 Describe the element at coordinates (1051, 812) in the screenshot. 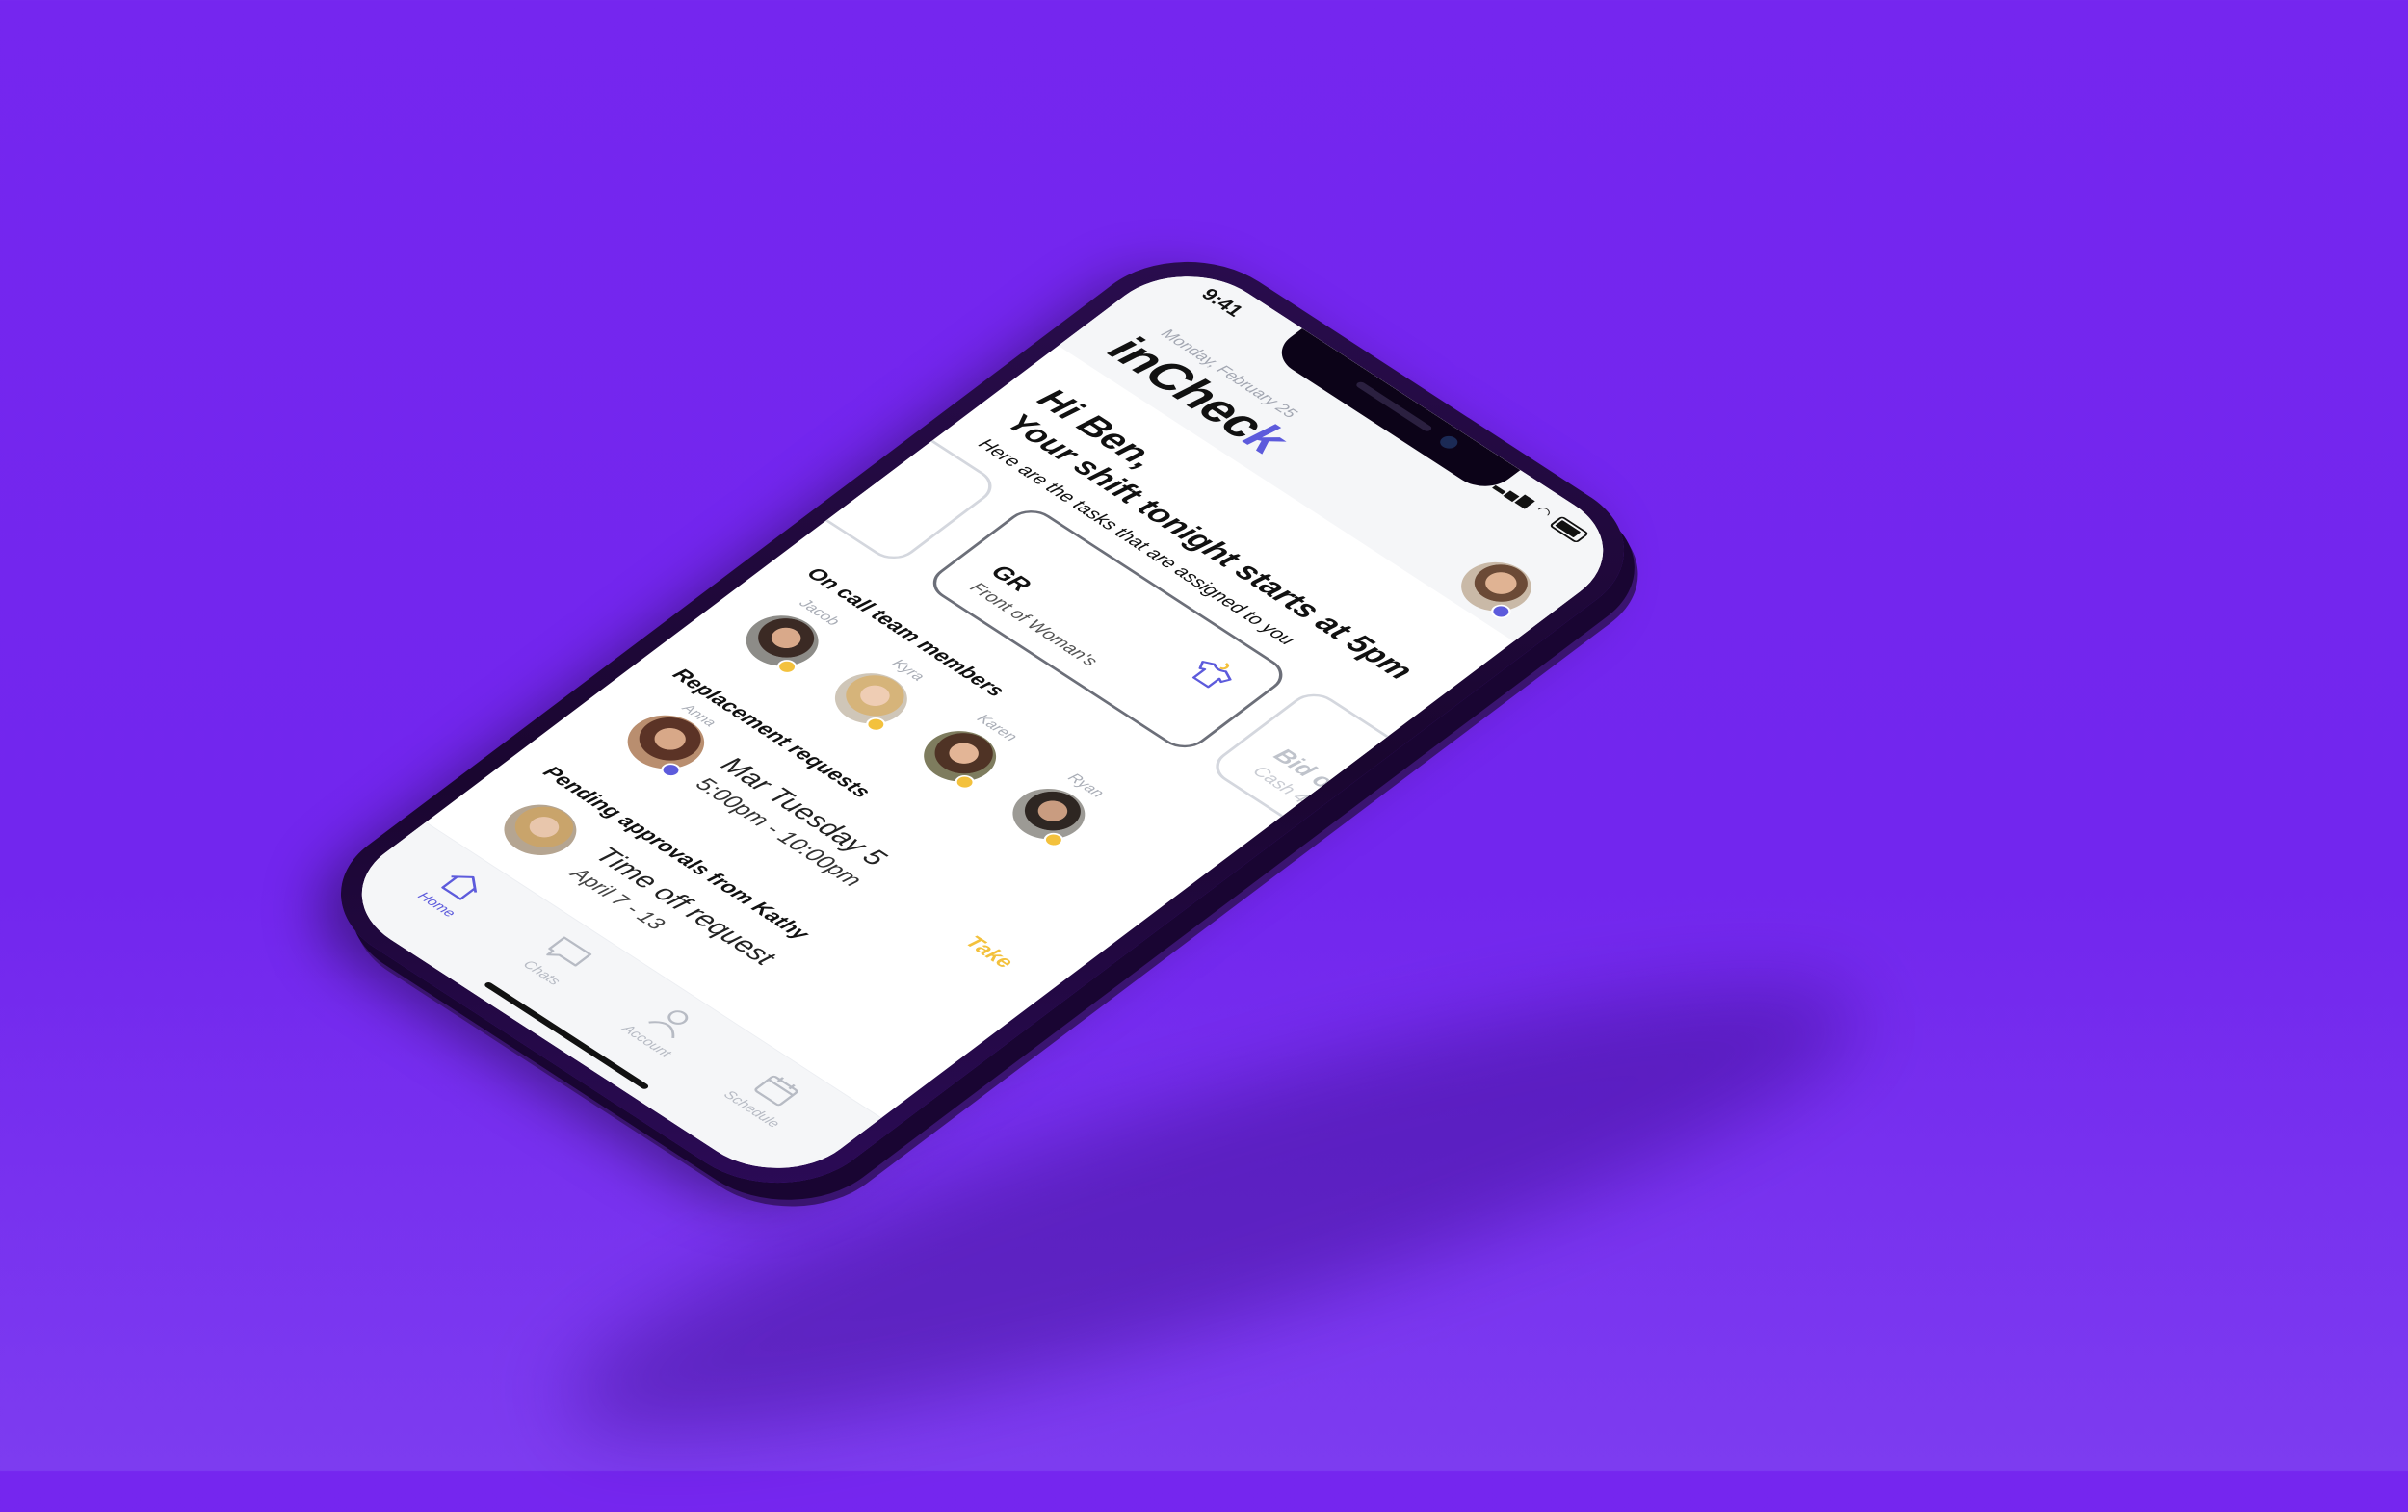

I see `member-ryan: Ryan` at that location.